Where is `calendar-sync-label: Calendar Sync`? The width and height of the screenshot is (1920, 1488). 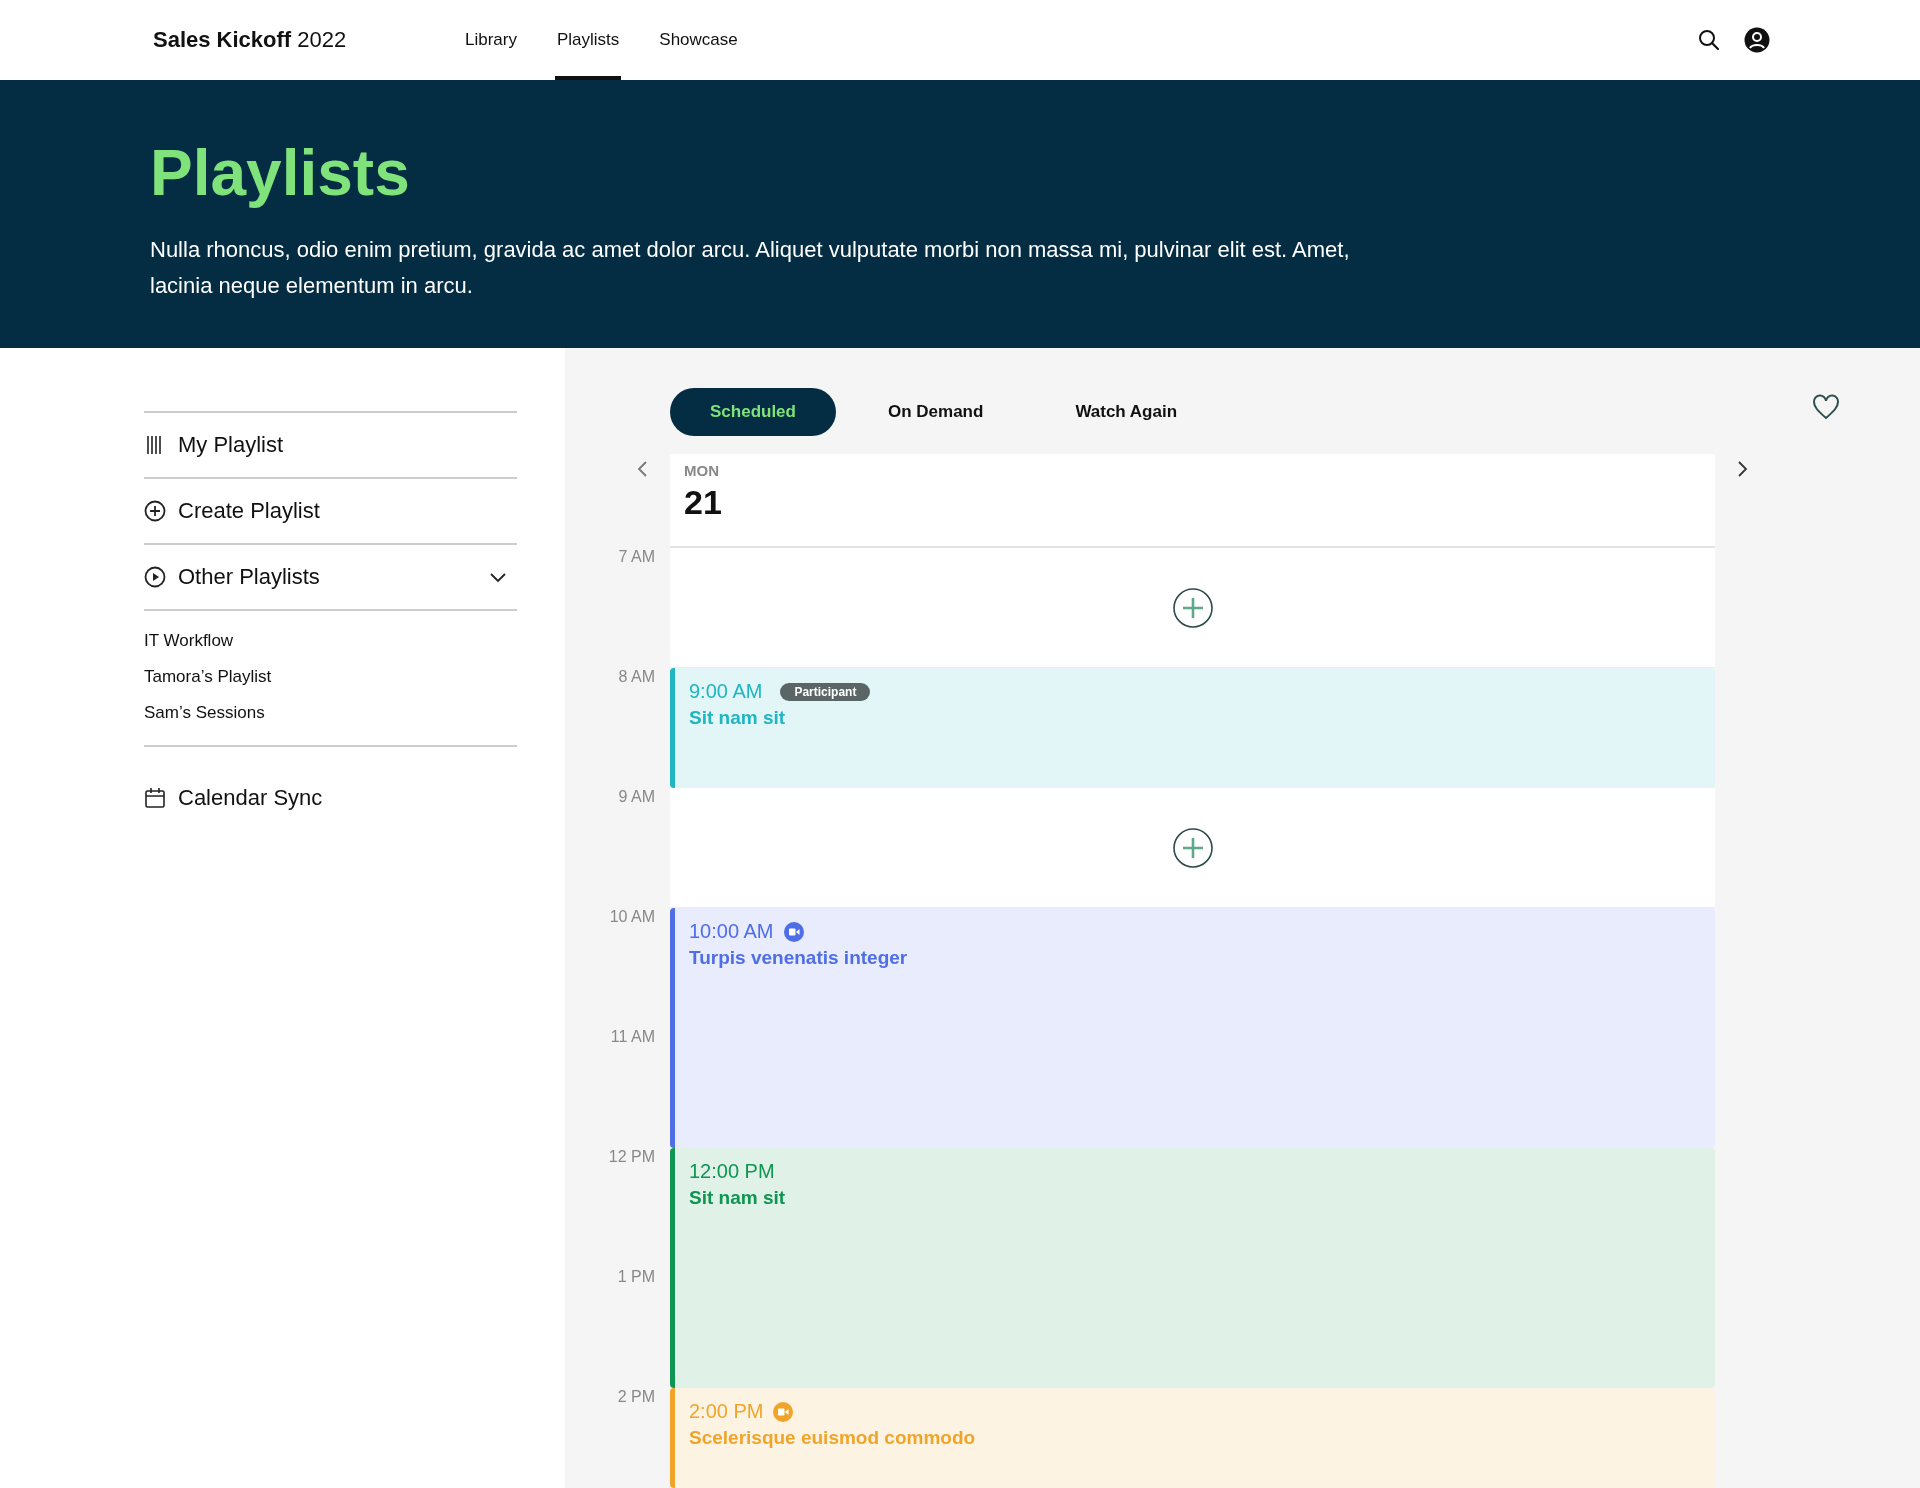
calendar-sync-label: Calendar Sync is located at coordinates (250, 798).